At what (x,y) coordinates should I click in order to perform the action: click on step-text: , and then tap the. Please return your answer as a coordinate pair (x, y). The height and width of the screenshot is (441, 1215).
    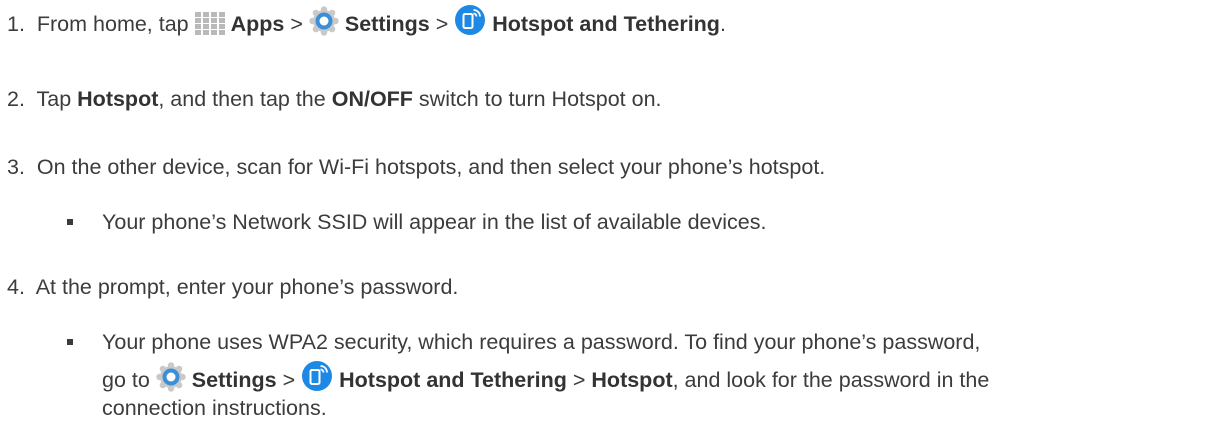
    Looking at the image, I should click on (242, 99).